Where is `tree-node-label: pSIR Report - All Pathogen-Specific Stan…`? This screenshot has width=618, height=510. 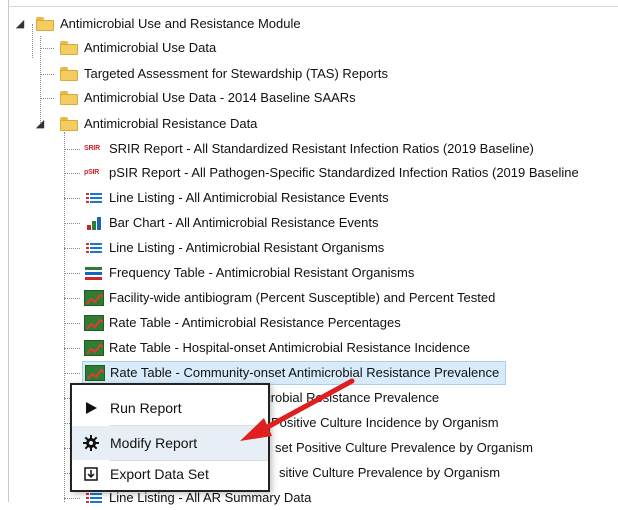
tree-node-label: pSIR Report - All Pathogen-Specific Stan… is located at coordinates (344, 172).